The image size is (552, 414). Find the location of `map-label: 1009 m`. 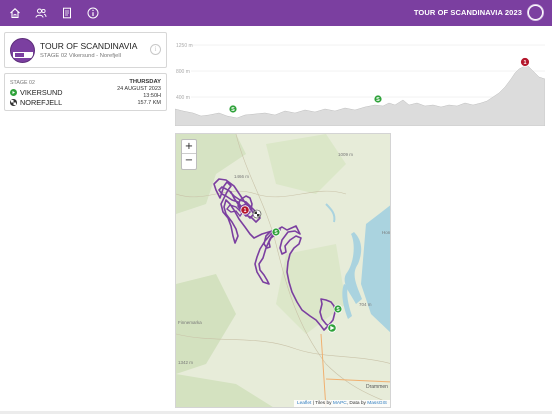

map-label: 1009 m is located at coordinates (345, 154).